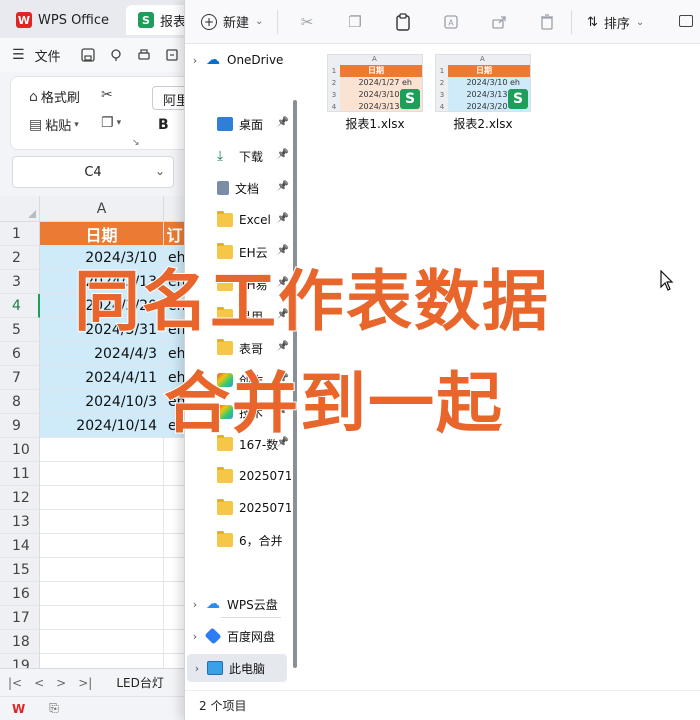  I want to click on row-number: 10, so click(20, 450).